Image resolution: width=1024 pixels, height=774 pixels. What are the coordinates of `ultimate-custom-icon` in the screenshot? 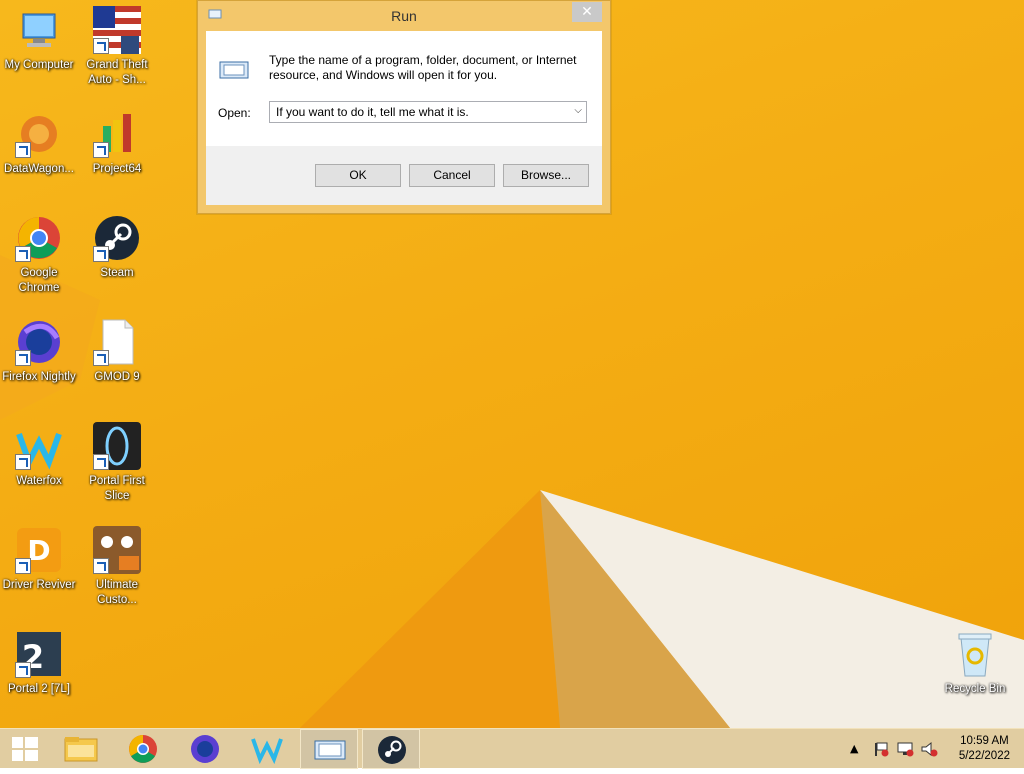 It's located at (117, 550).